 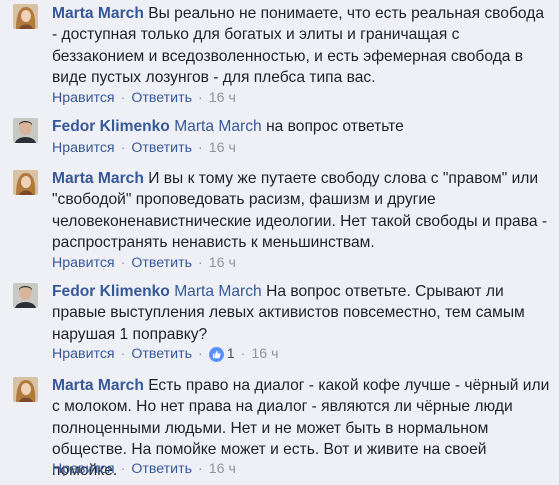 What do you see at coordinates (216, 354) in the screenshot?
I see `thumbs-up-icon` at bounding box center [216, 354].